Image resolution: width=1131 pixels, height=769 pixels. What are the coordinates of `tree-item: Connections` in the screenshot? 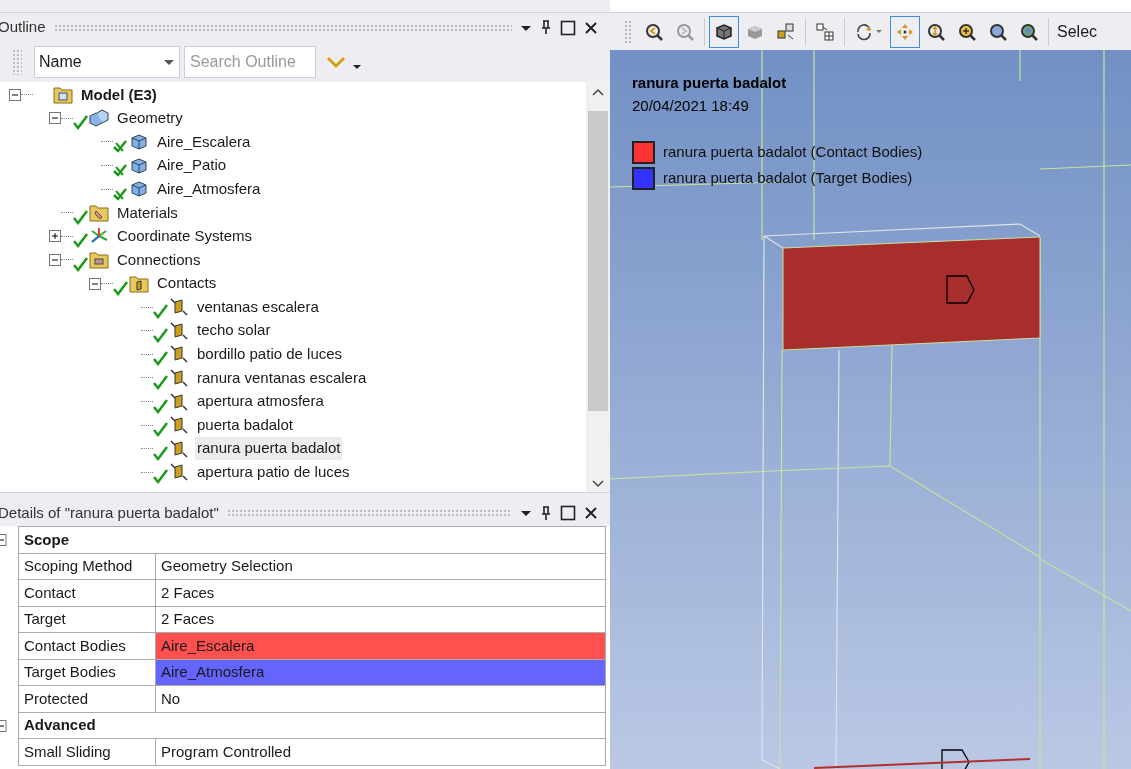 It's located at (159, 260).